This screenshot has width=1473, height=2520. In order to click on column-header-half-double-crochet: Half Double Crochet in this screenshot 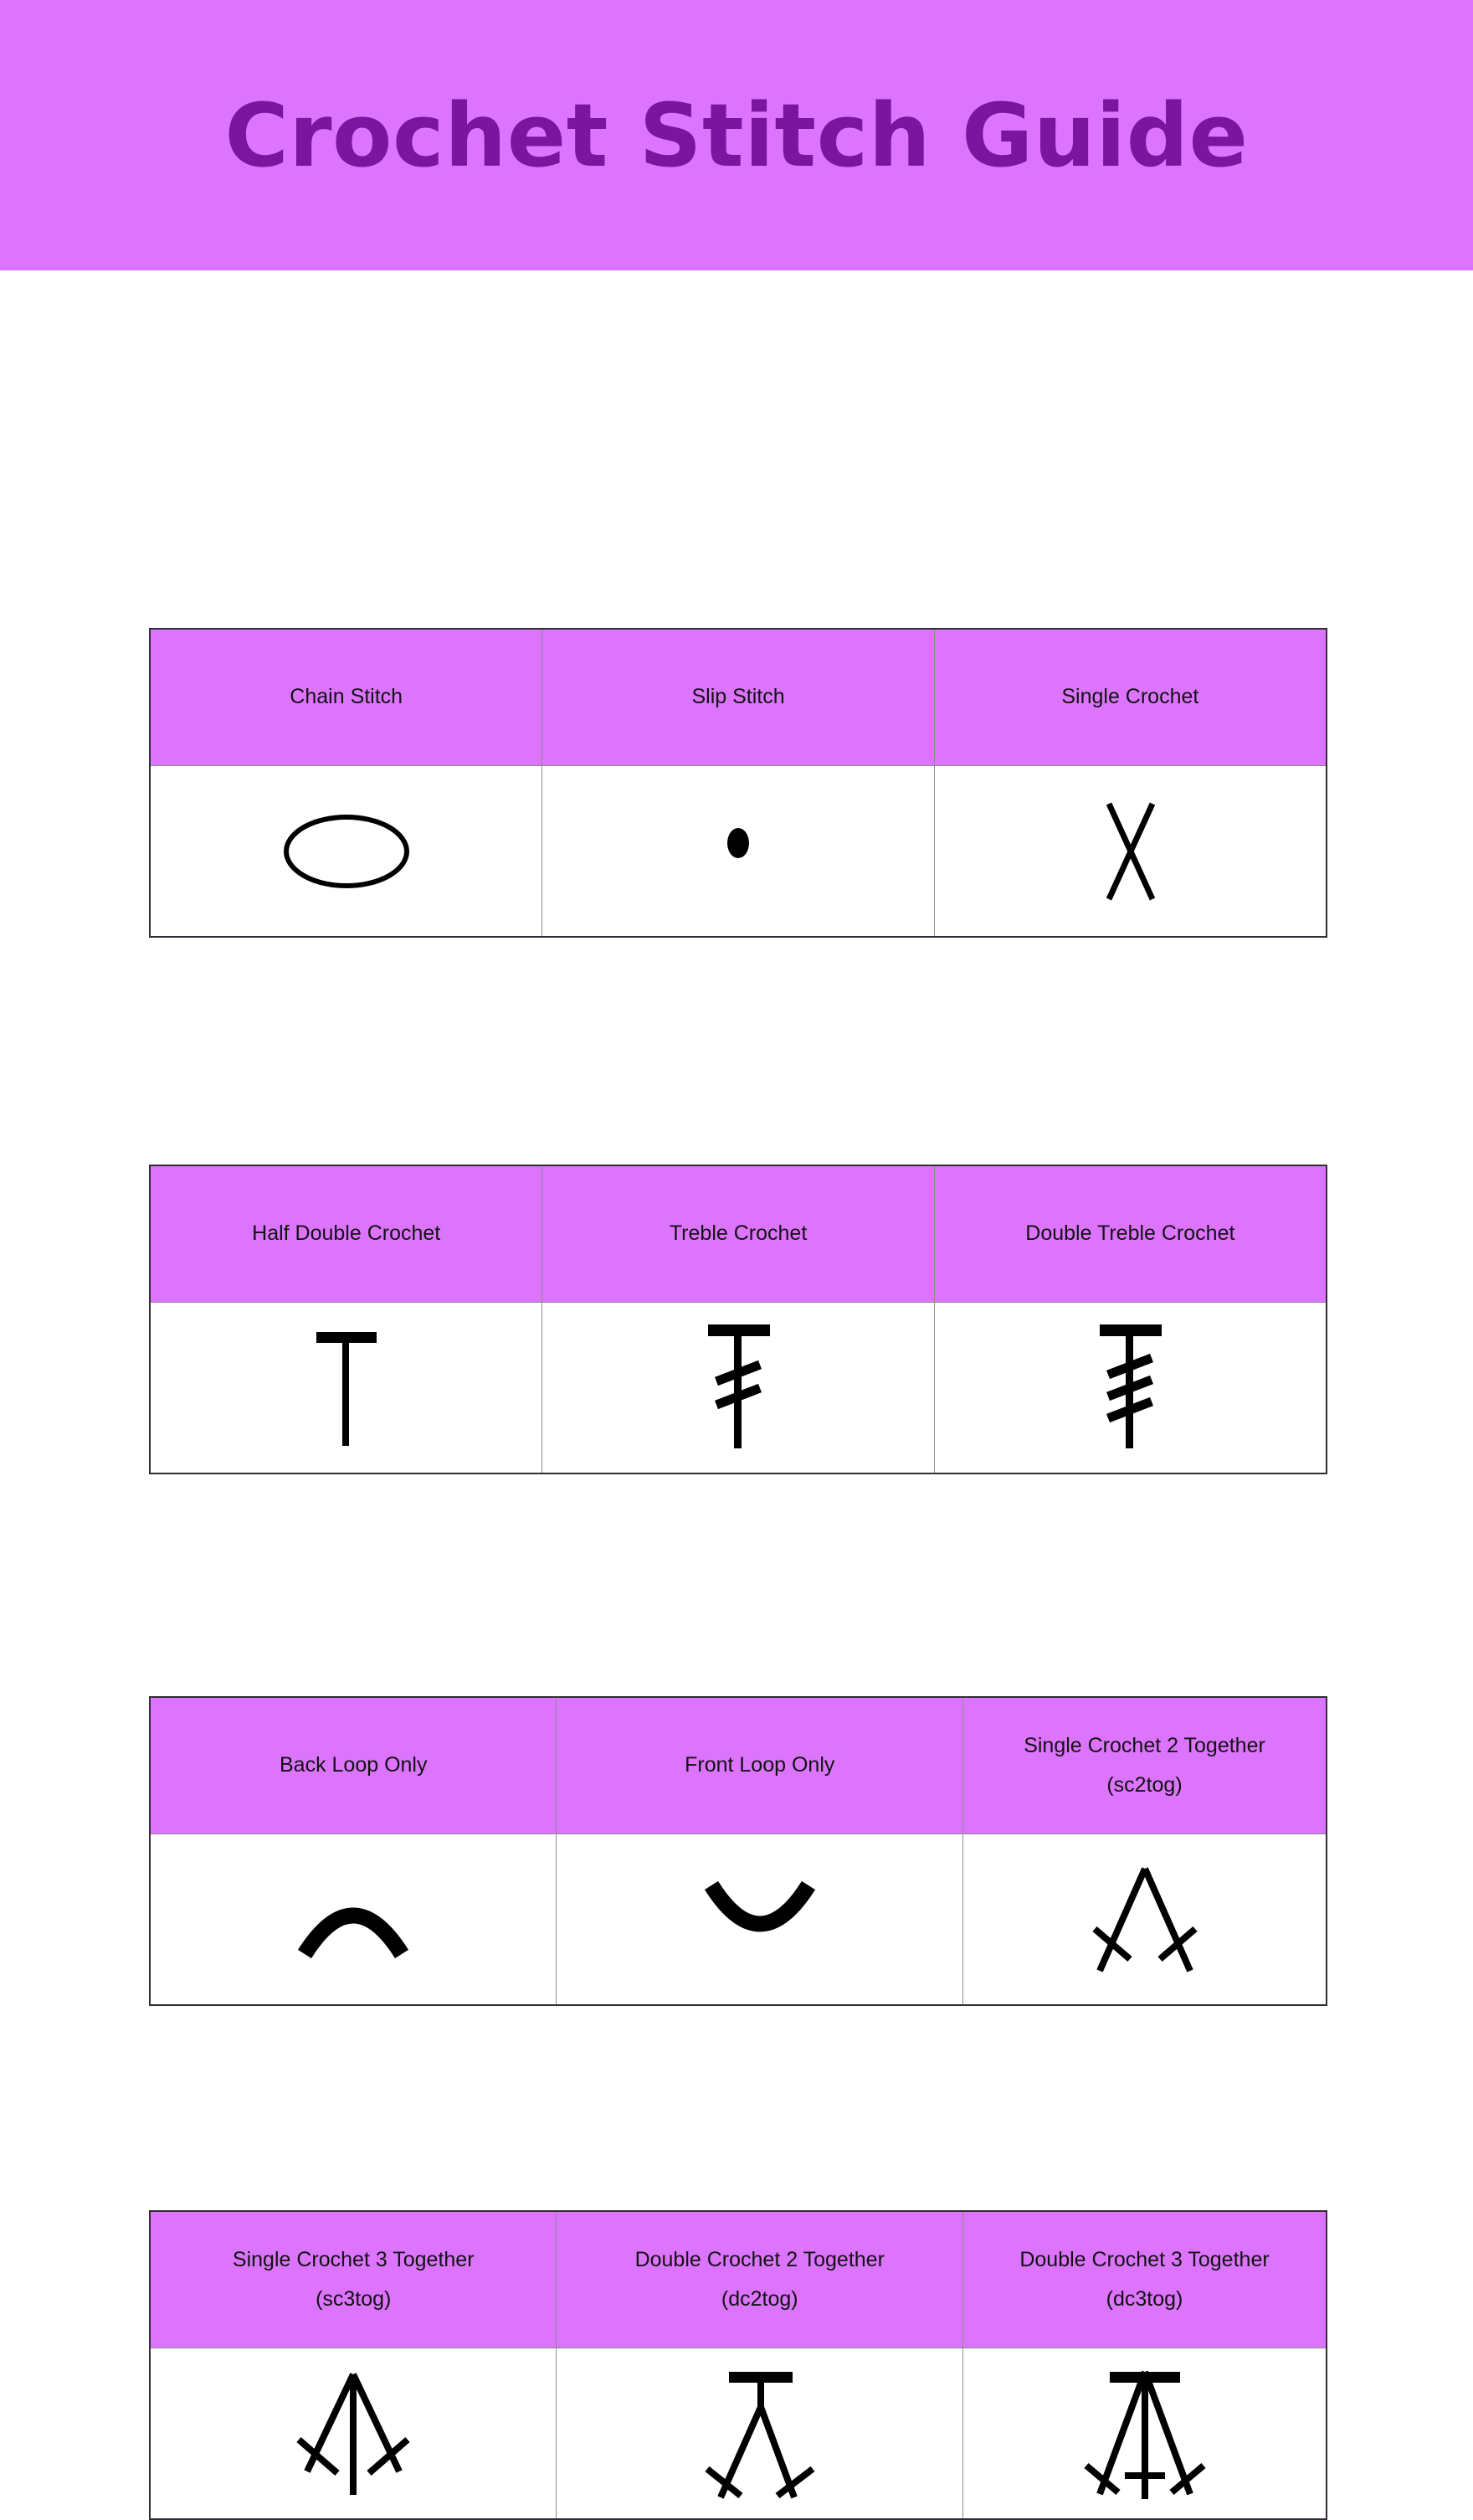, I will do `click(346, 1234)`.